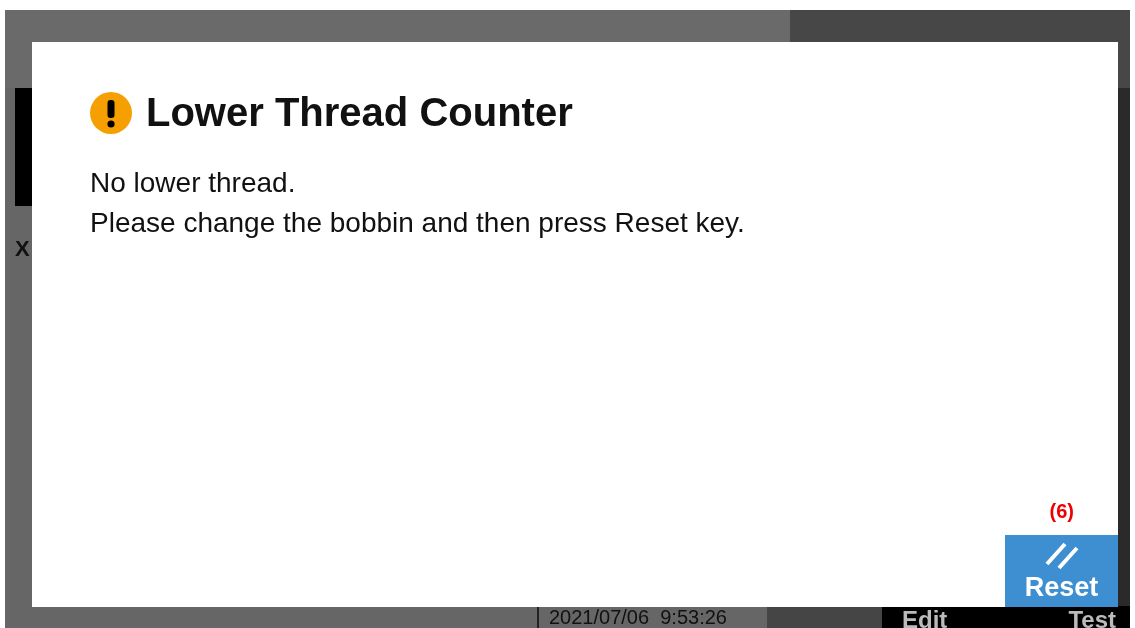 The image size is (1135, 628). What do you see at coordinates (359, 112) in the screenshot?
I see `dialog-title: Lower Thread Counter` at bounding box center [359, 112].